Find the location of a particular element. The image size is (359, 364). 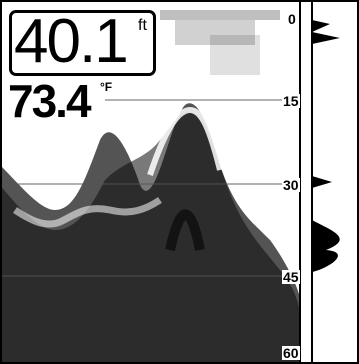

water-temperature-value: 73.4 is located at coordinates (50, 101).